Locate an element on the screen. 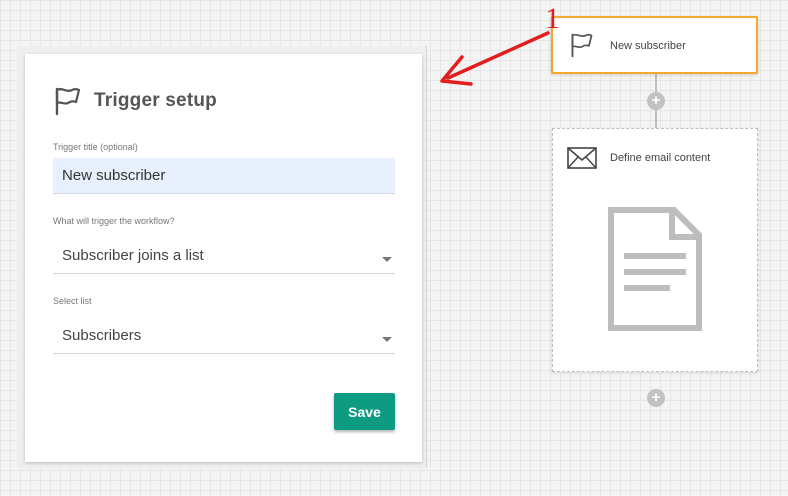 This screenshot has height=496, width=788. document-icon is located at coordinates (655, 269).